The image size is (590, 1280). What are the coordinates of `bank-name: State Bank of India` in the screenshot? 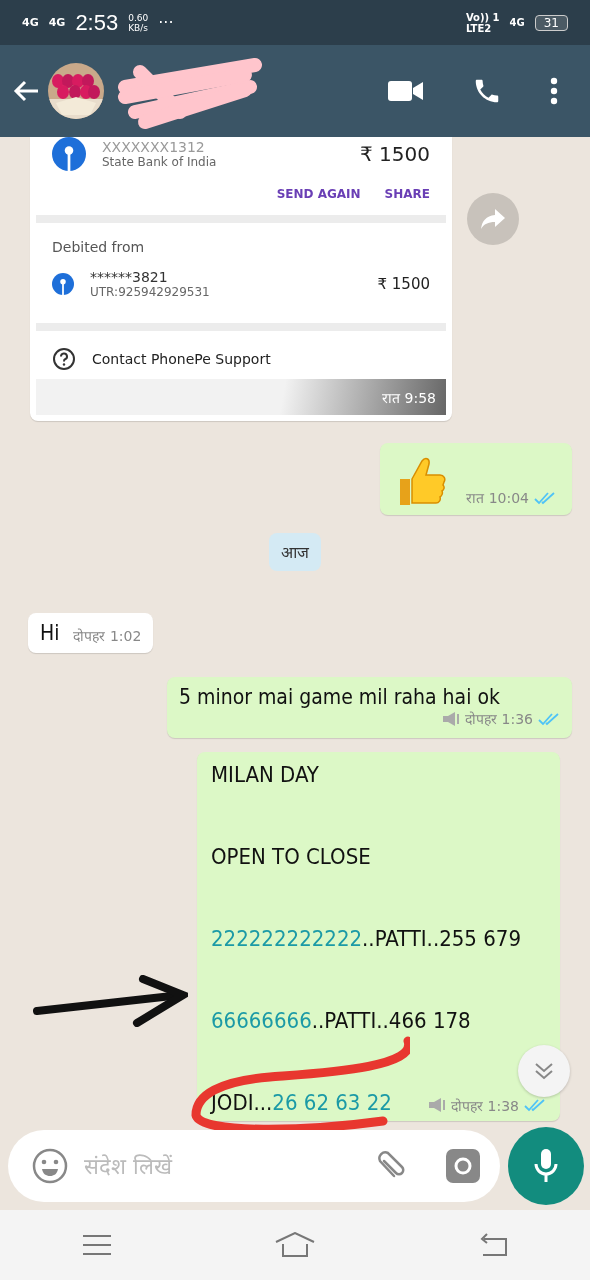 It's located at (159, 162).